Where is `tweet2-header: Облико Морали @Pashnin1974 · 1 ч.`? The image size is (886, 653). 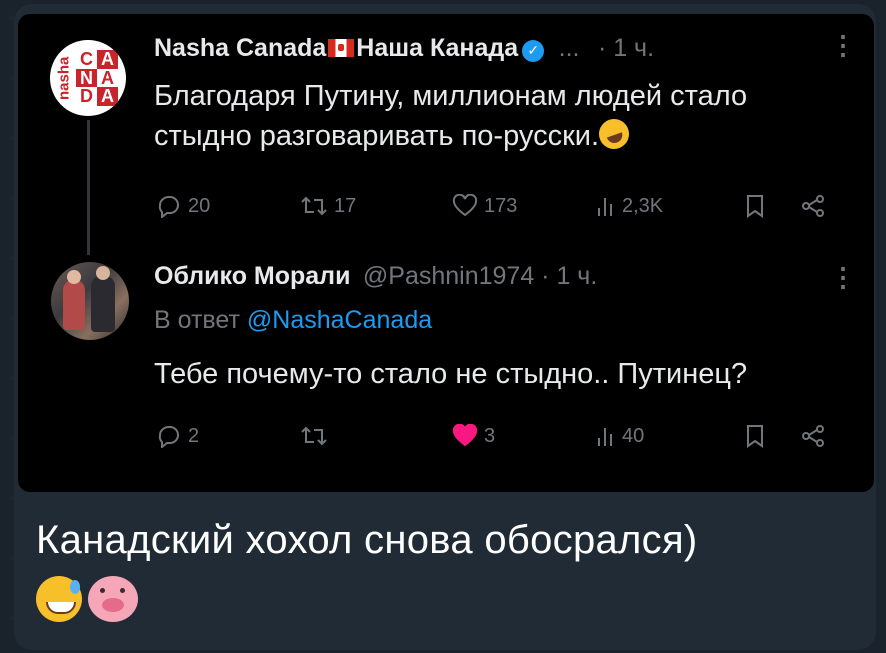 tweet2-header: Облико Морали @Pashnin1974 · 1 ч. is located at coordinates (375, 276).